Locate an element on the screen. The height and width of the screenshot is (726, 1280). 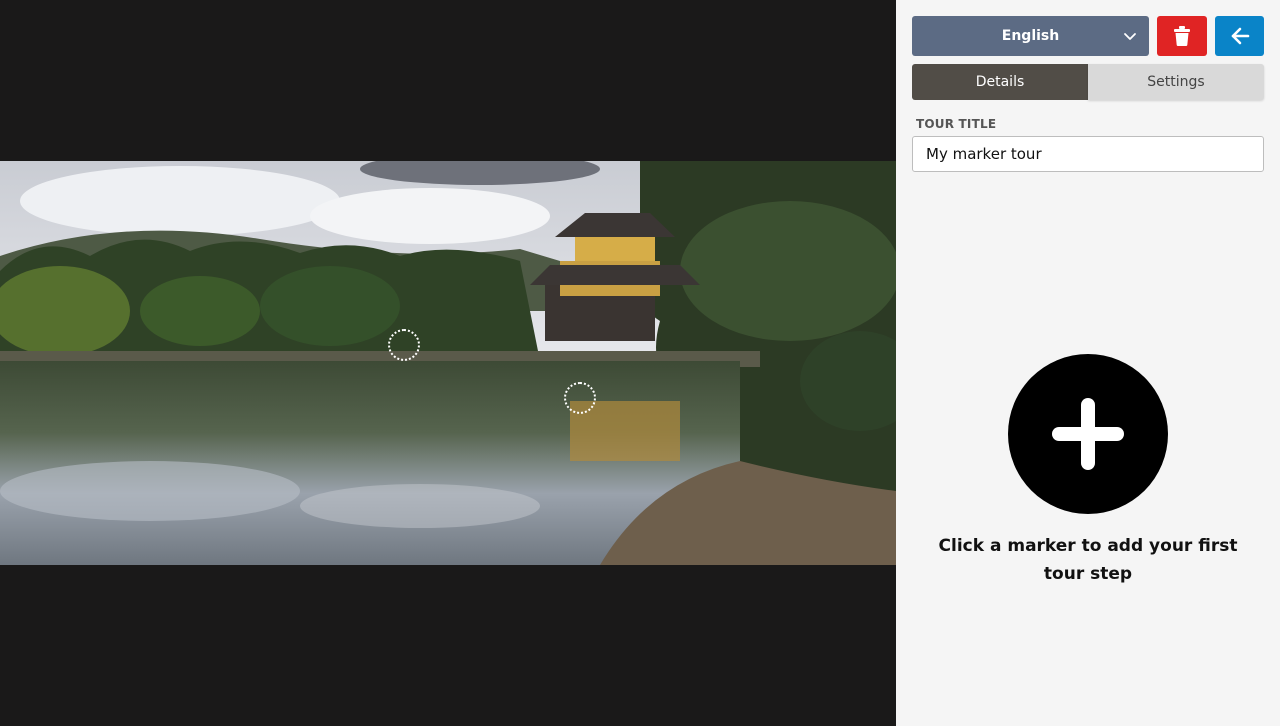
back-button is located at coordinates (1239, 36).